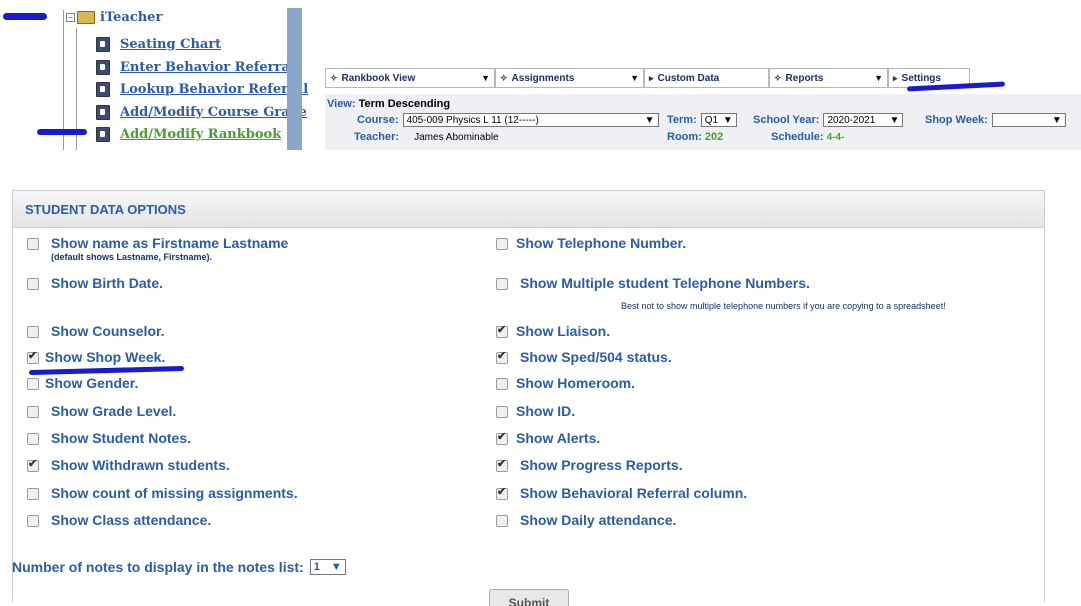 This screenshot has height=606, width=1081. I want to click on option-show-student-notes: Show Student Notes., so click(109, 438).